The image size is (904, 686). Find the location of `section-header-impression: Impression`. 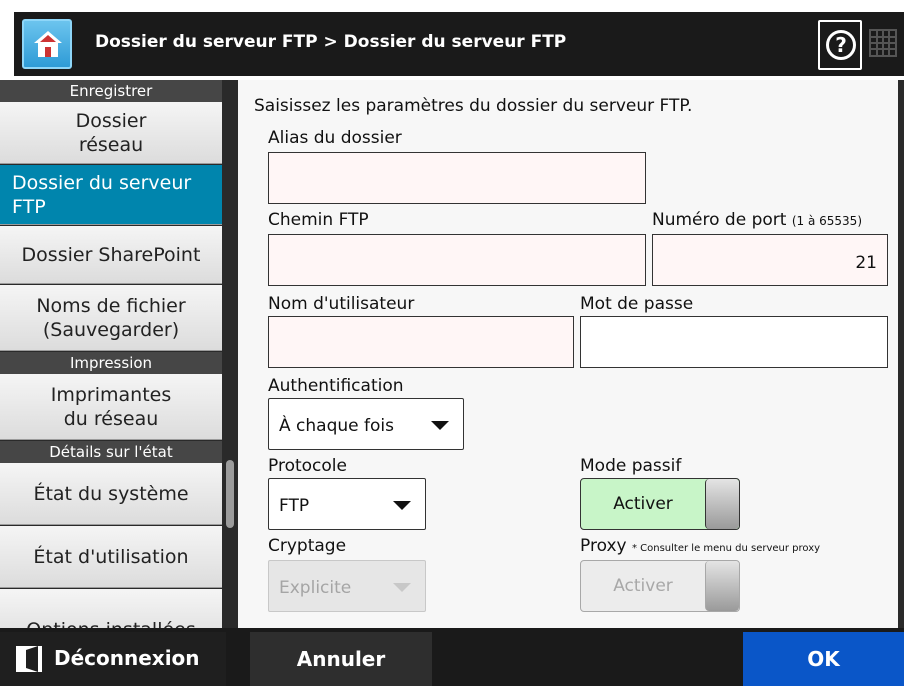

section-header-impression: Impression is located at coordinates (111, 363).